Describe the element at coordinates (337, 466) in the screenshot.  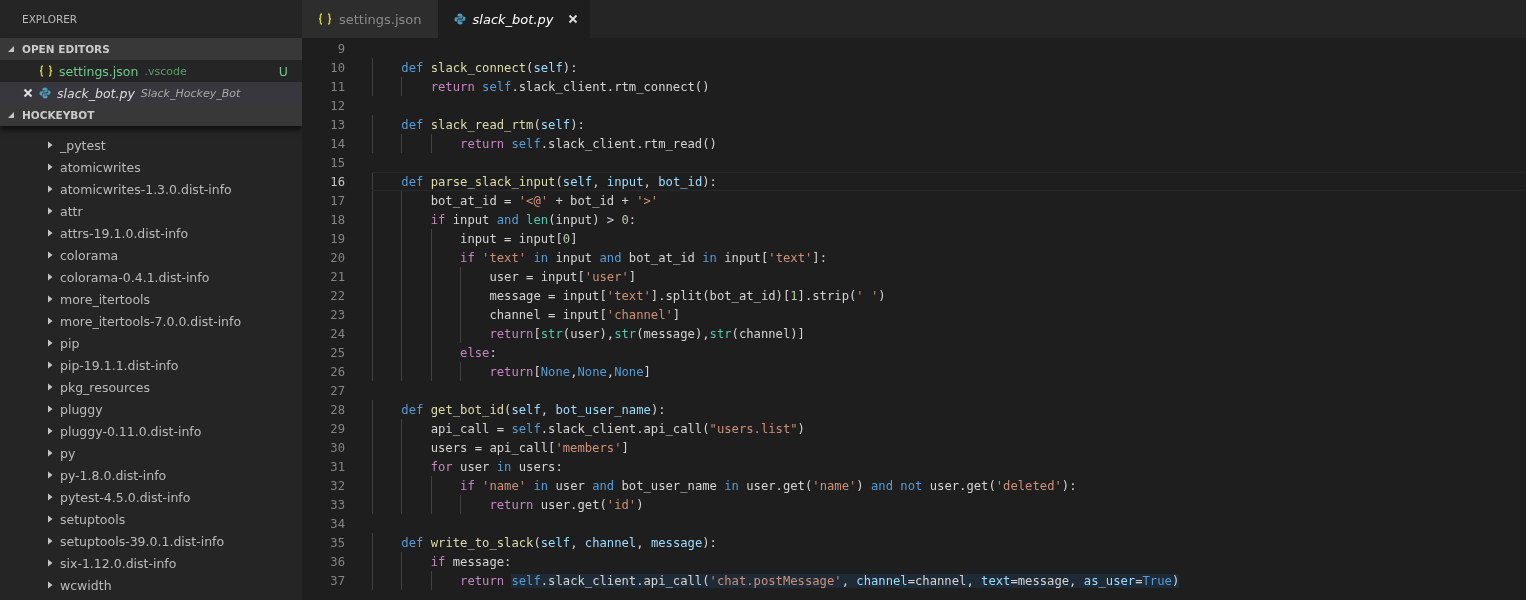
I see `line-number: 31` at that location.